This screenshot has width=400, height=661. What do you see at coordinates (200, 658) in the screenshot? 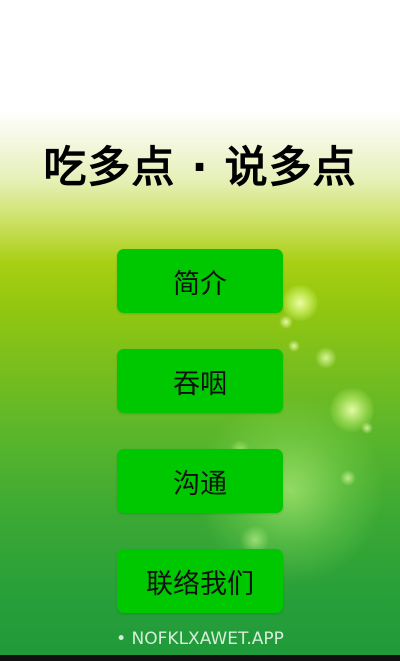
I see `bottom-edge-bar` at bounding box center [200, 658].